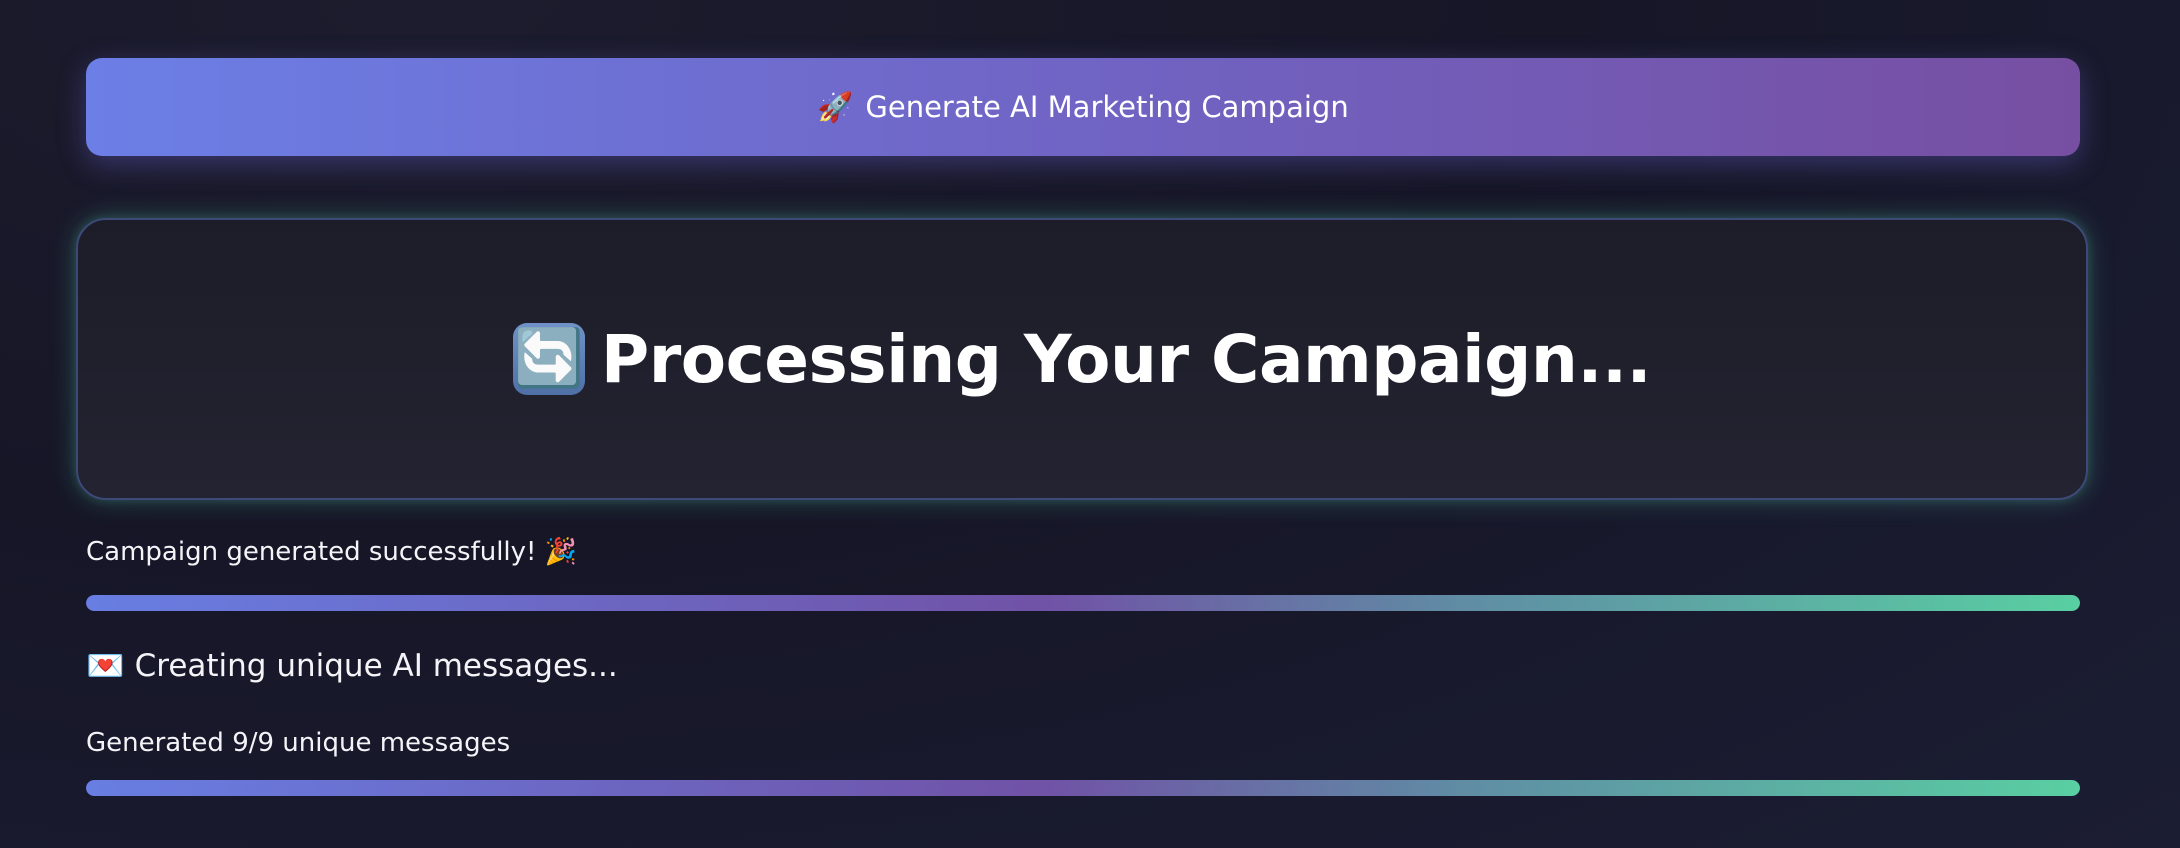 Image resolution: width=2180 pixels, height=848 pixels. I want to click on generate-campaign-button: 🚀 Generate AI Marketing Campaign, so click(1083, 107).